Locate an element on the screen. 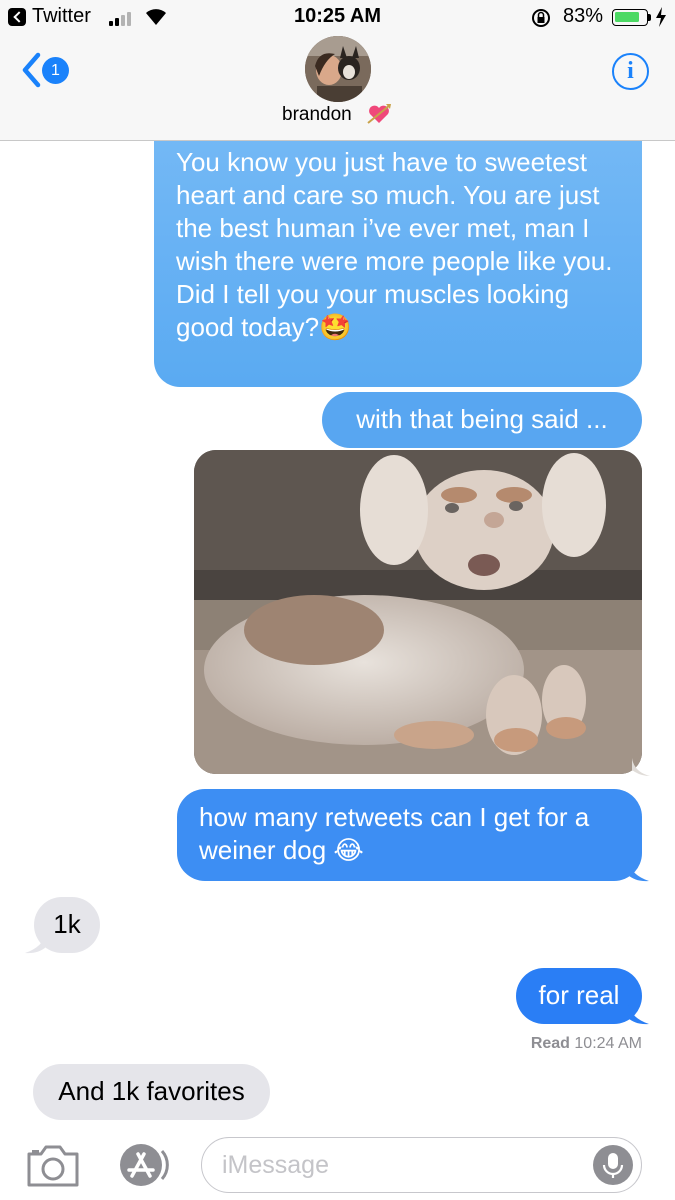 The width and height of the screenshot is (675, 1200). battery-icon is located at coordinates (630, 17).